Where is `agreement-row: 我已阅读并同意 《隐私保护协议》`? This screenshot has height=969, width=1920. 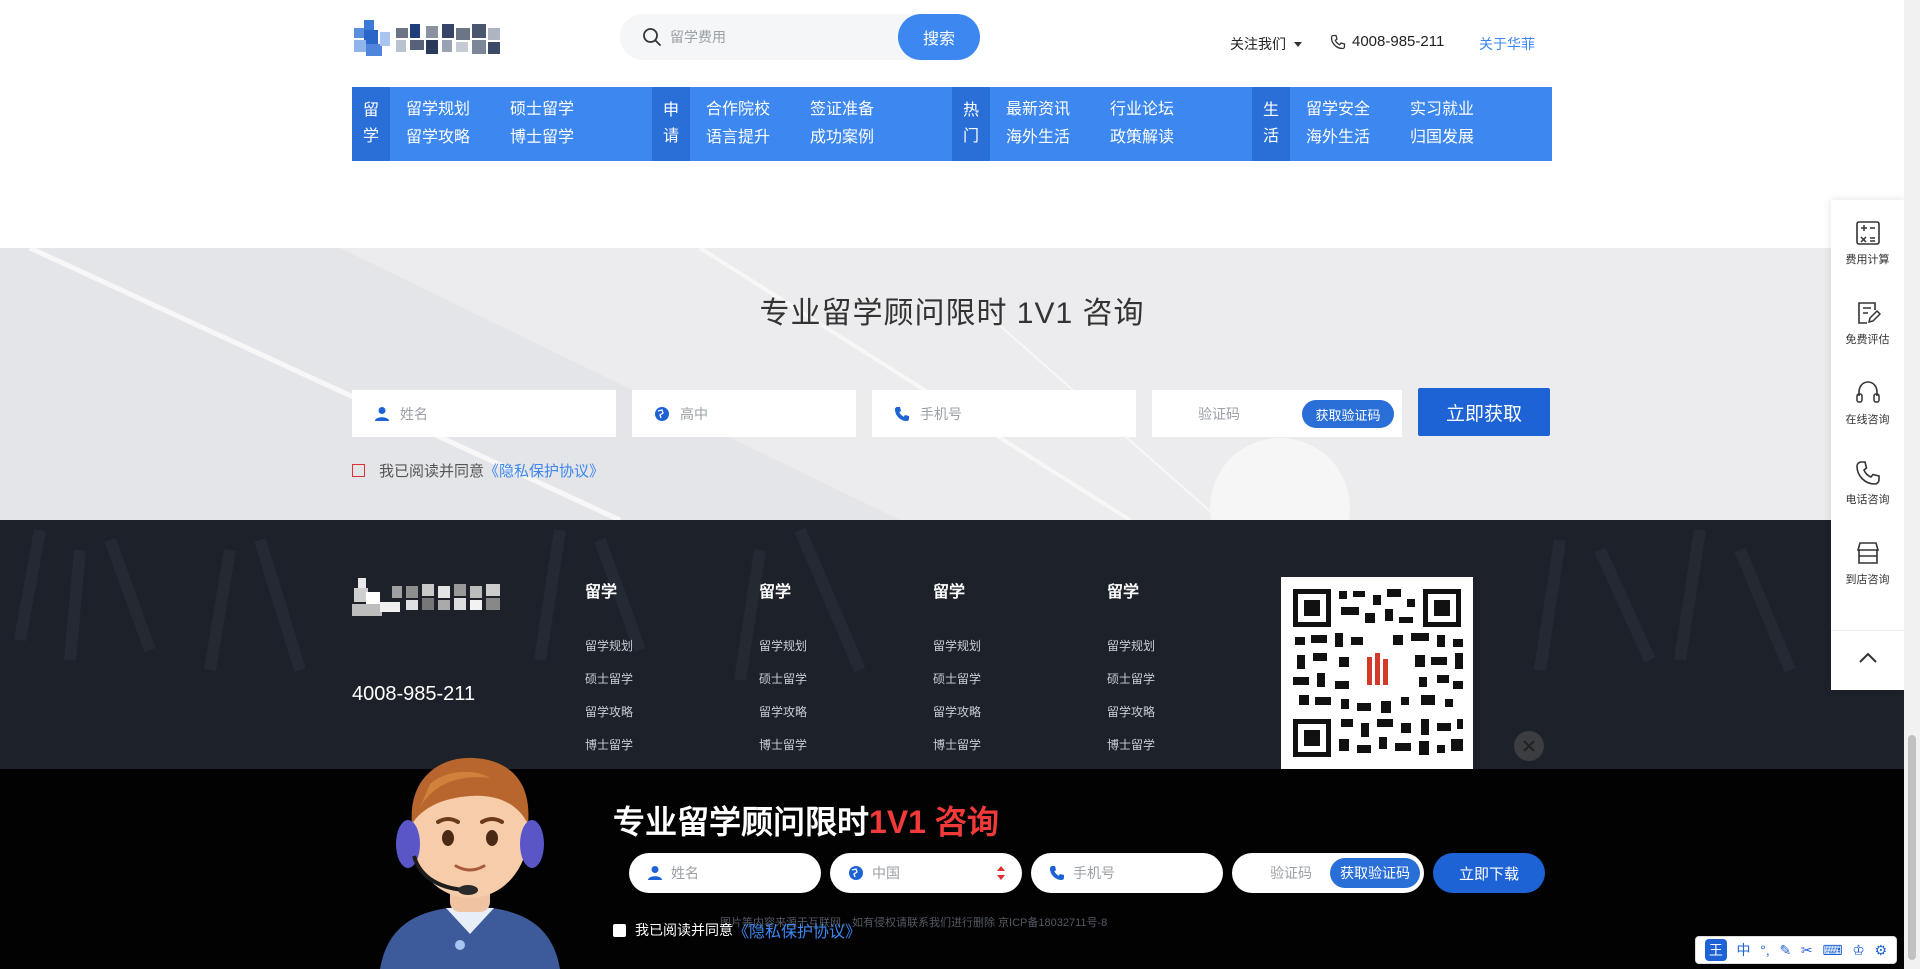 agreement-row: 我已阅读并同意 《隐私保护协议》 is located at coordinates (478, 470).